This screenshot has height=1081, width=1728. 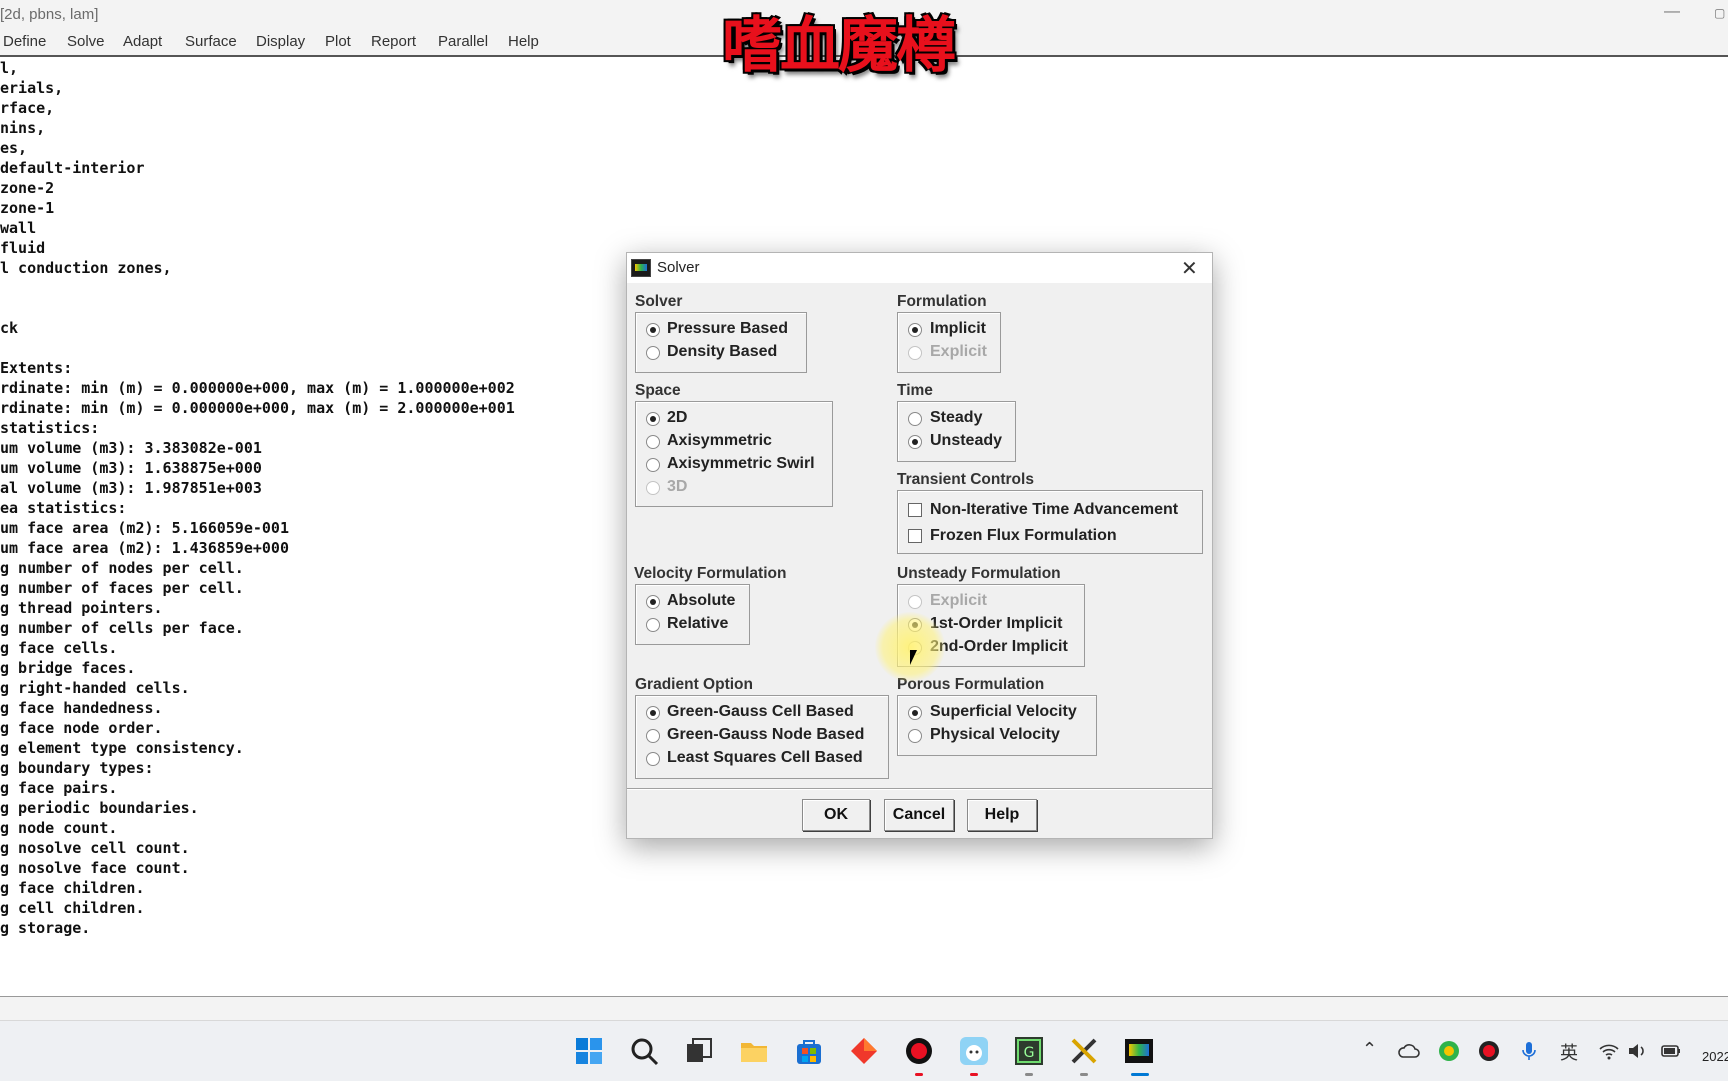 What do you see at coordinates (659, 301) in the screenshot?
I see `solver-group-label: Solver` at bounding box center [659, 301].